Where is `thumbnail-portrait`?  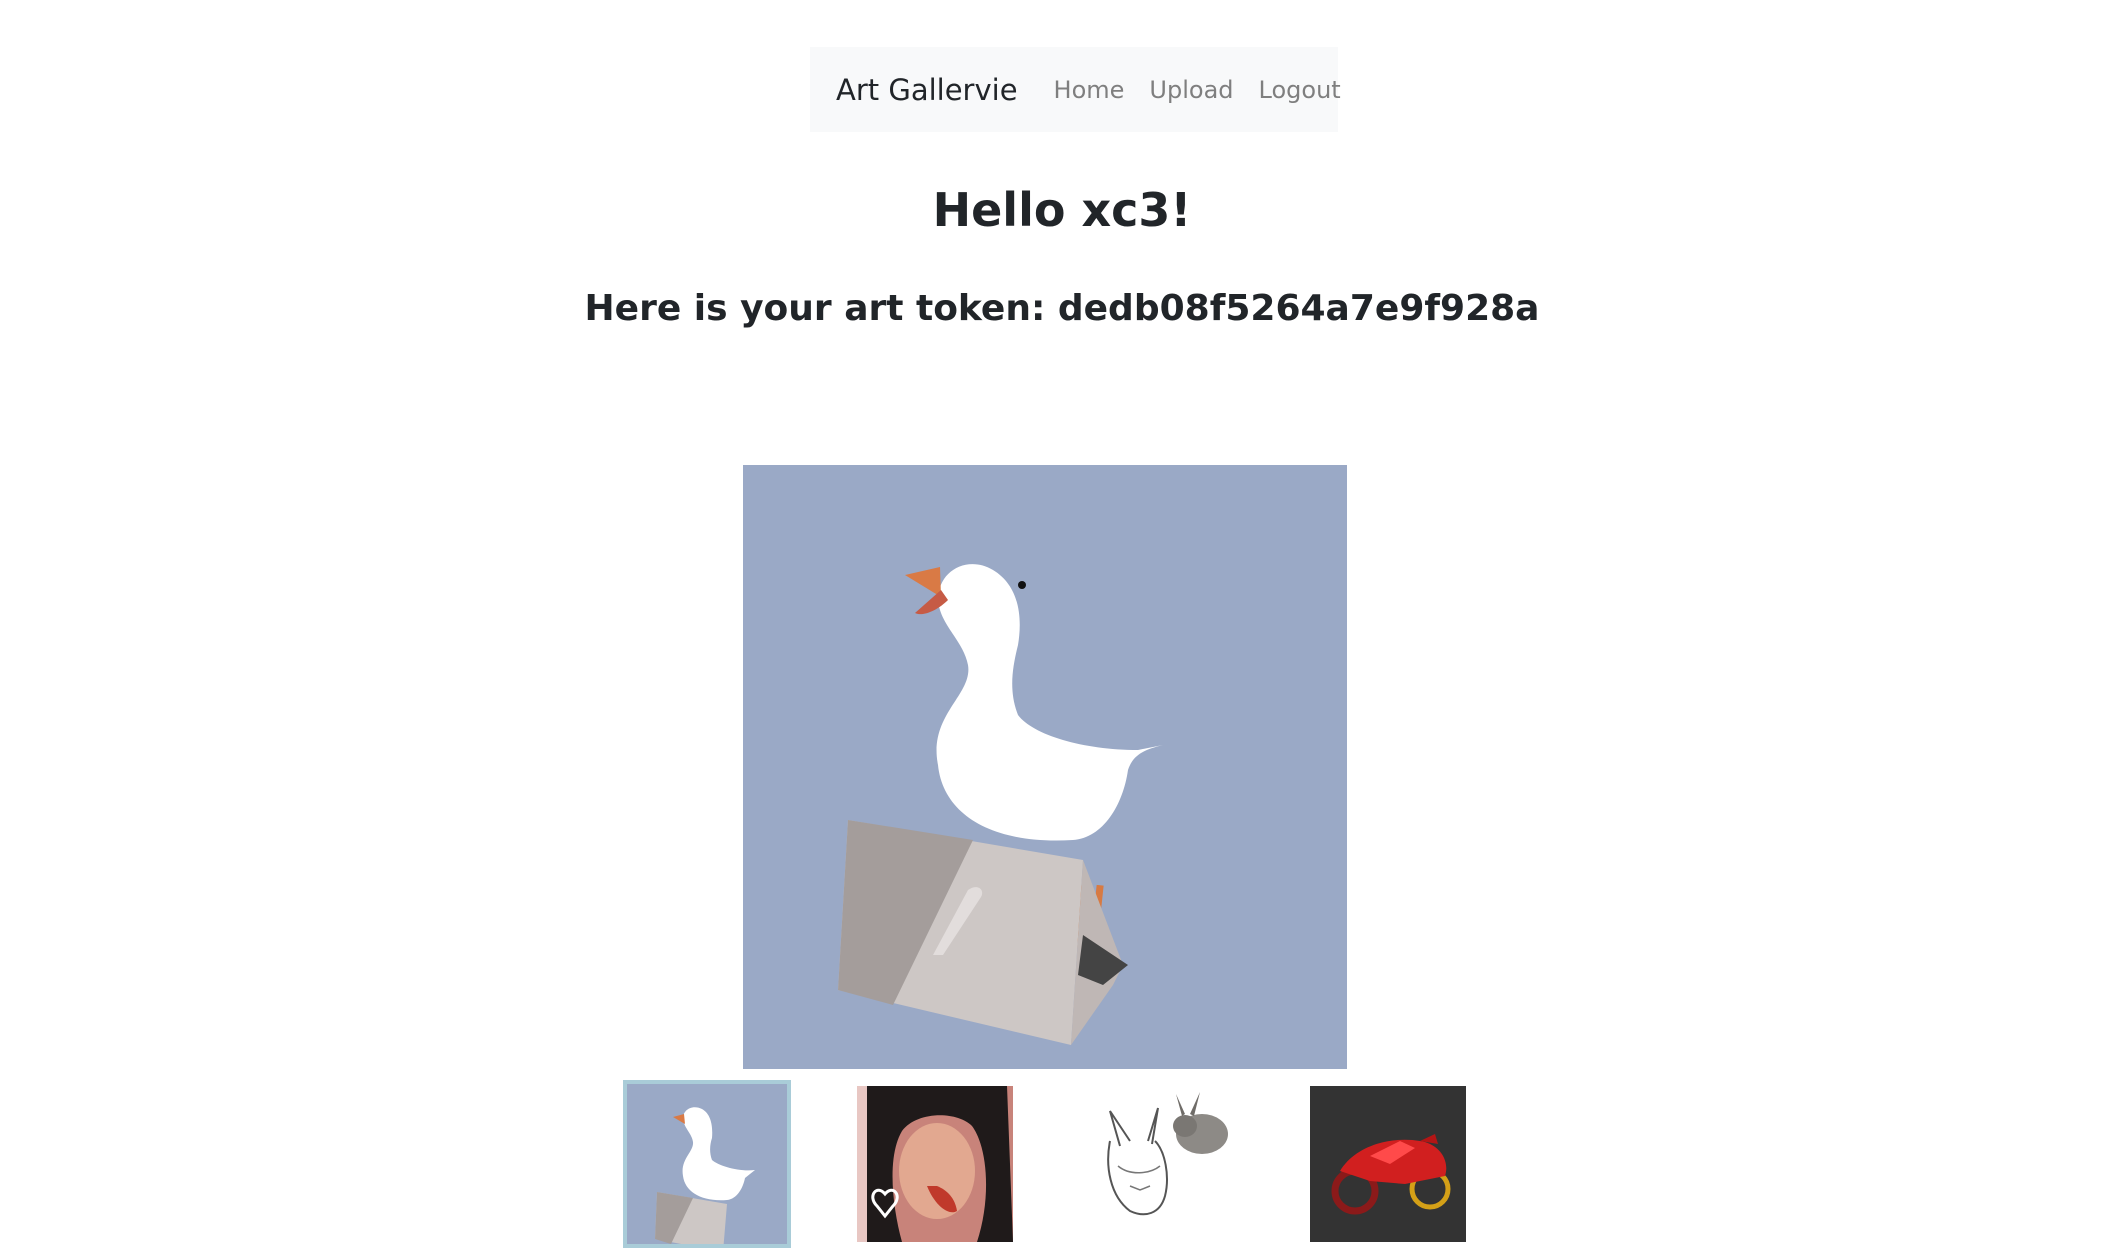 thumbnail-portrait is located at coordinates (935, 1164).